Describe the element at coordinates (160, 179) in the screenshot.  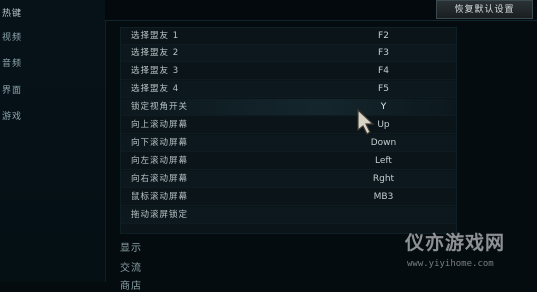
I see `hotkey-label: 向右滚动屏幕` at that location.